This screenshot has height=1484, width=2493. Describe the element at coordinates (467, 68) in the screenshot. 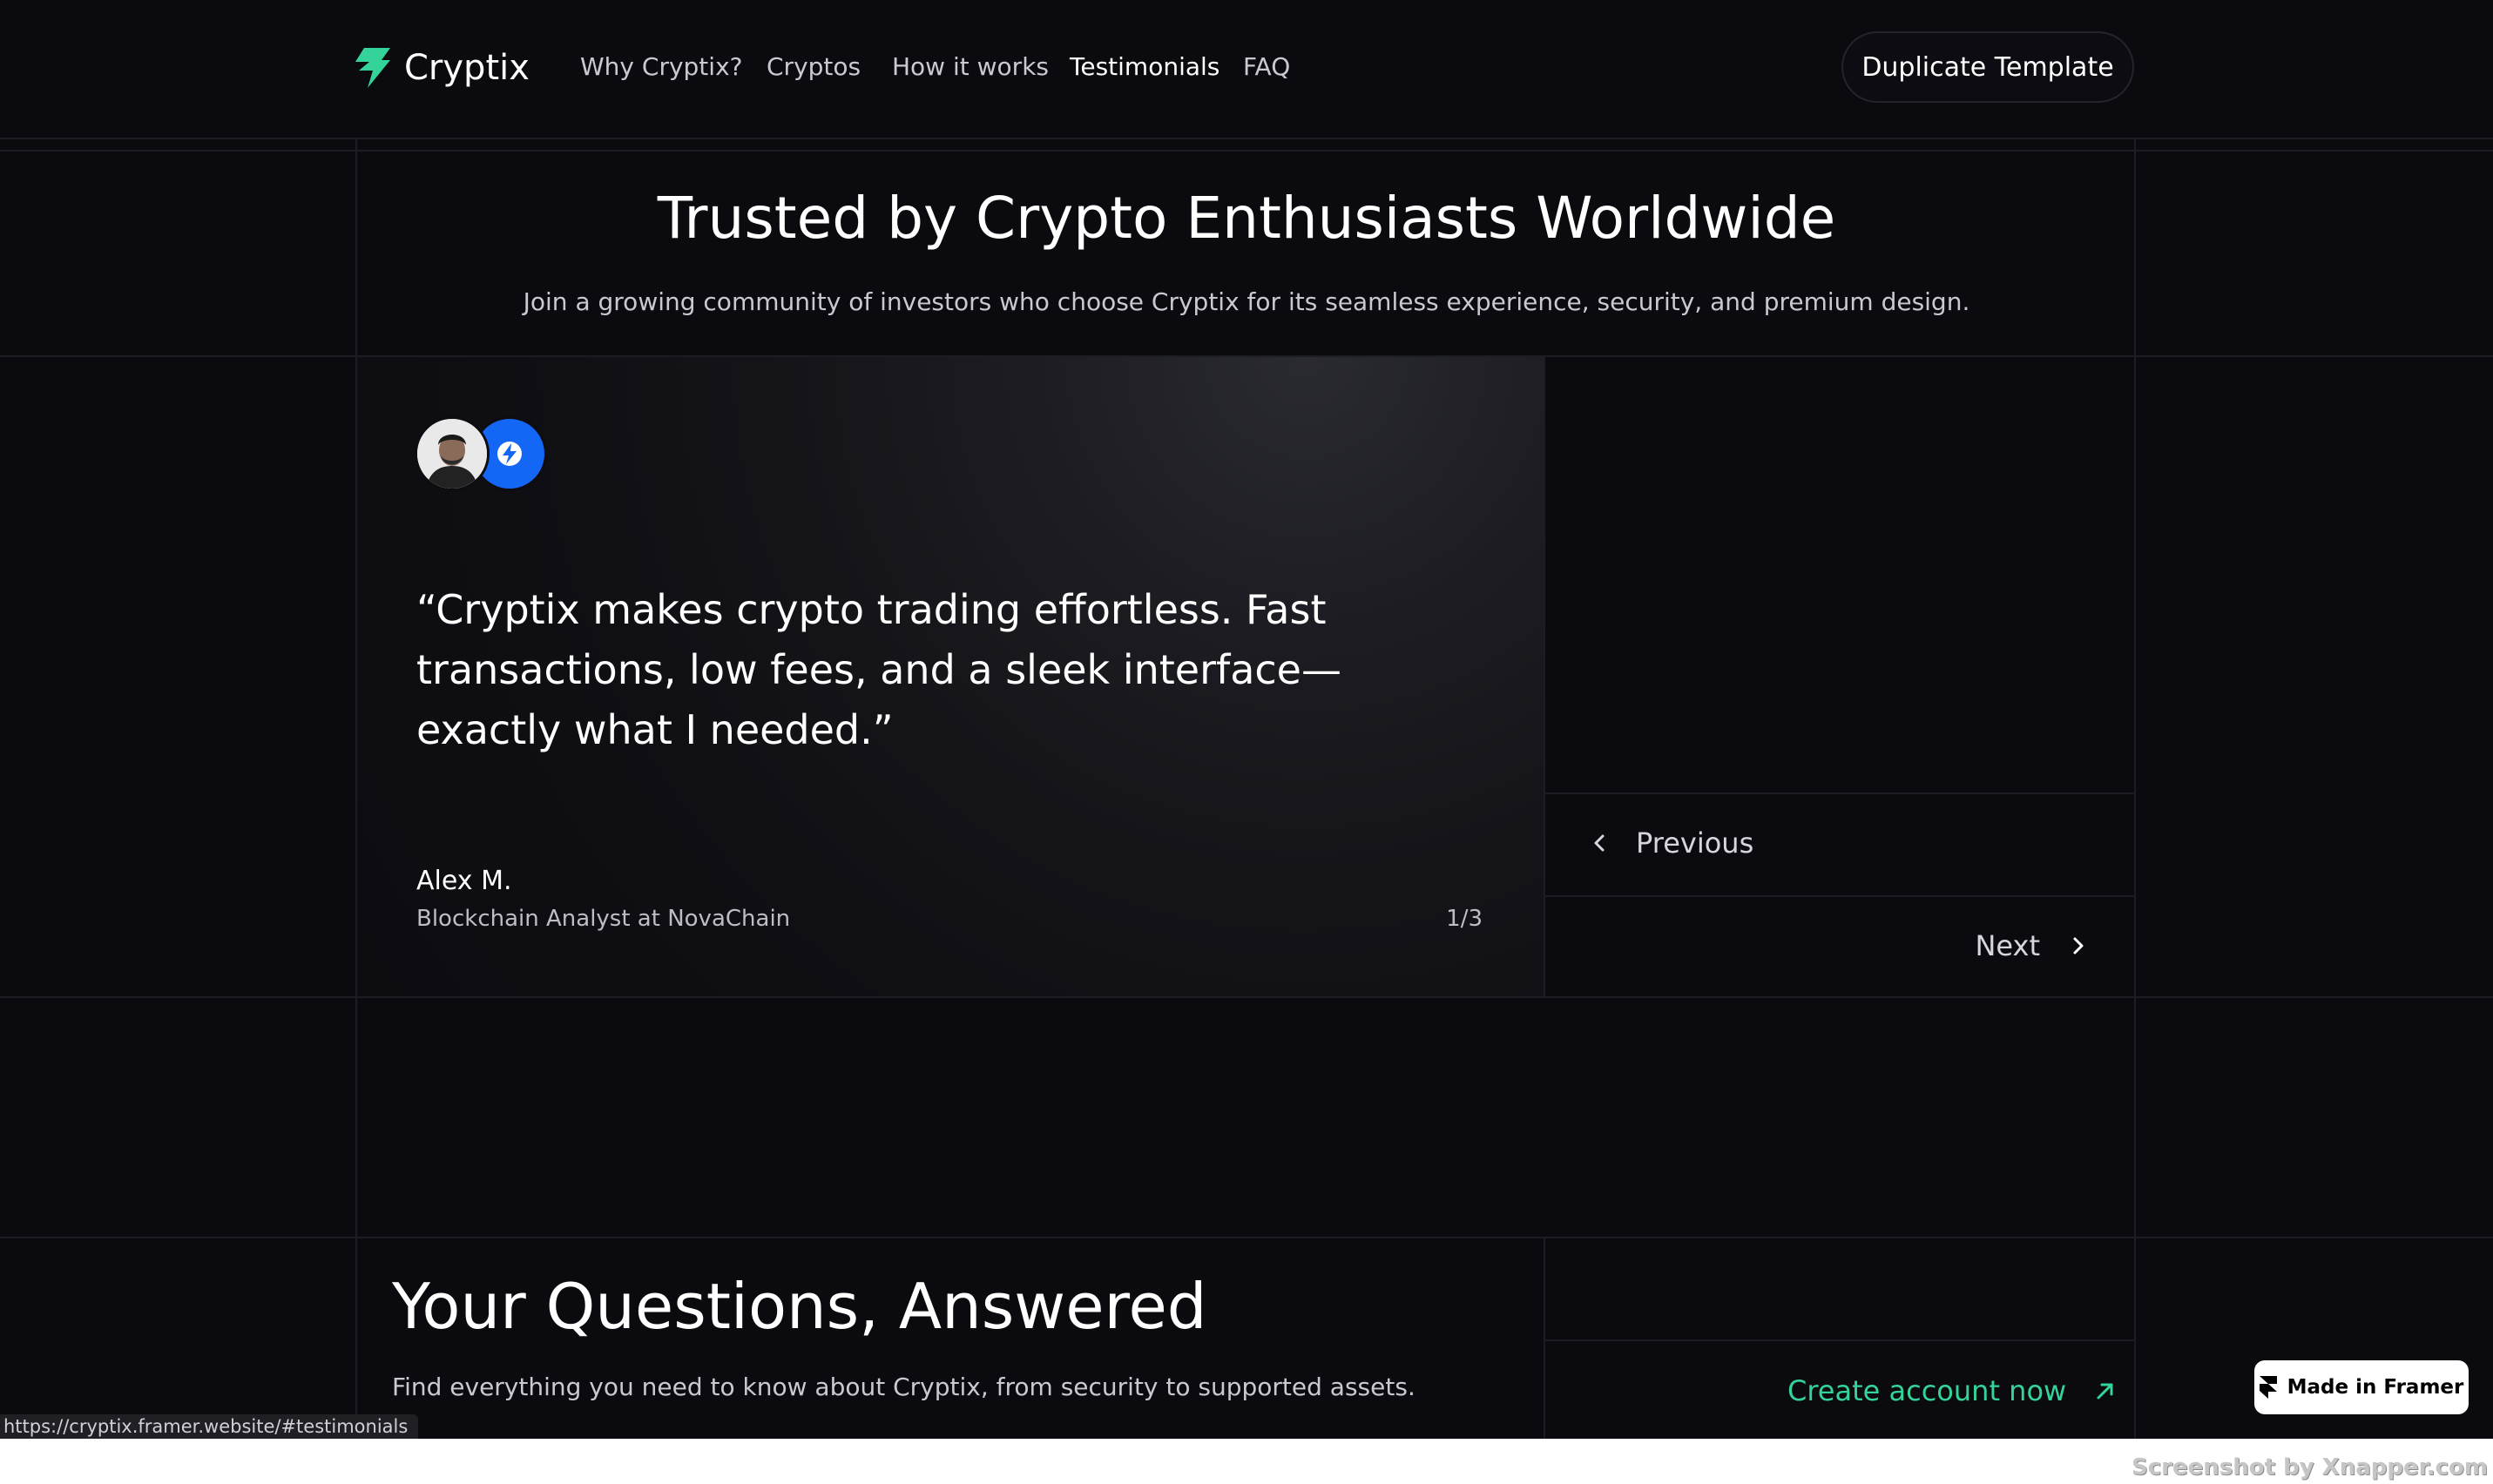

I see `brand-name: Cryptix` at that location.